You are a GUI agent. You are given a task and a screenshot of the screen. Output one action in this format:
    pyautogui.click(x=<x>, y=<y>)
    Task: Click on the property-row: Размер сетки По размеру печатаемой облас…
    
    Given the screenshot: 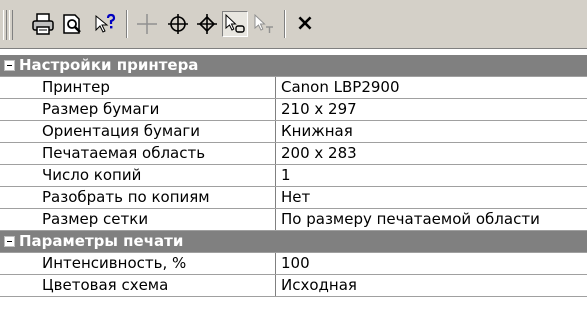 What is the action you would take?
    pyautogui.click(x=293, y=220)
    